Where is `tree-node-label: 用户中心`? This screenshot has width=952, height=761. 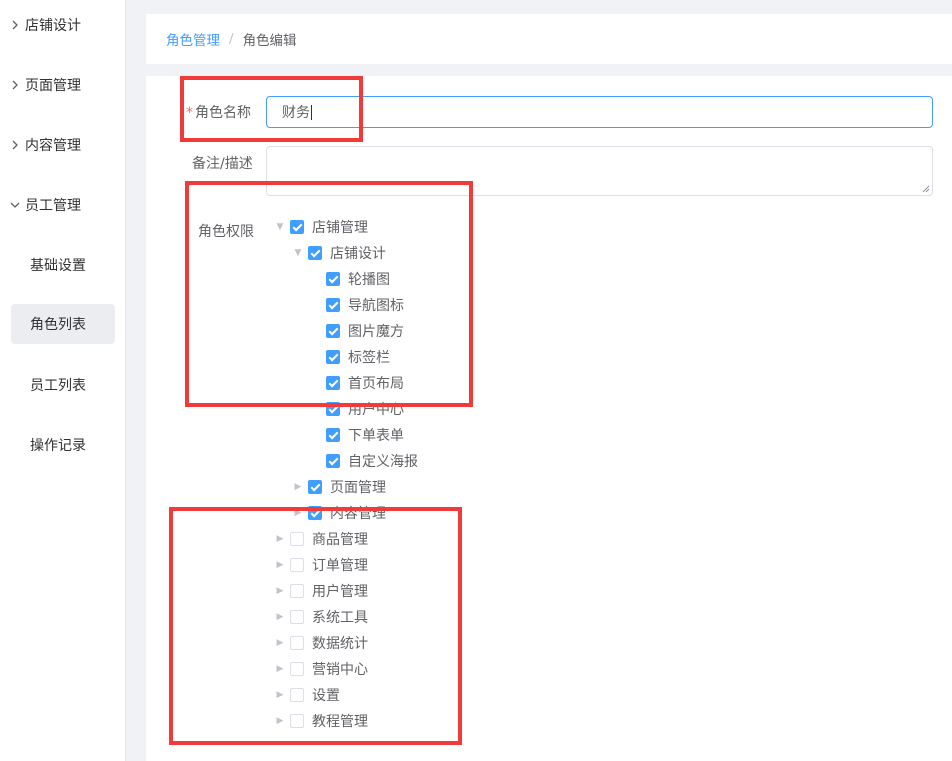 tree-node-label: 用户中心 is located at coordinates (376, 410).